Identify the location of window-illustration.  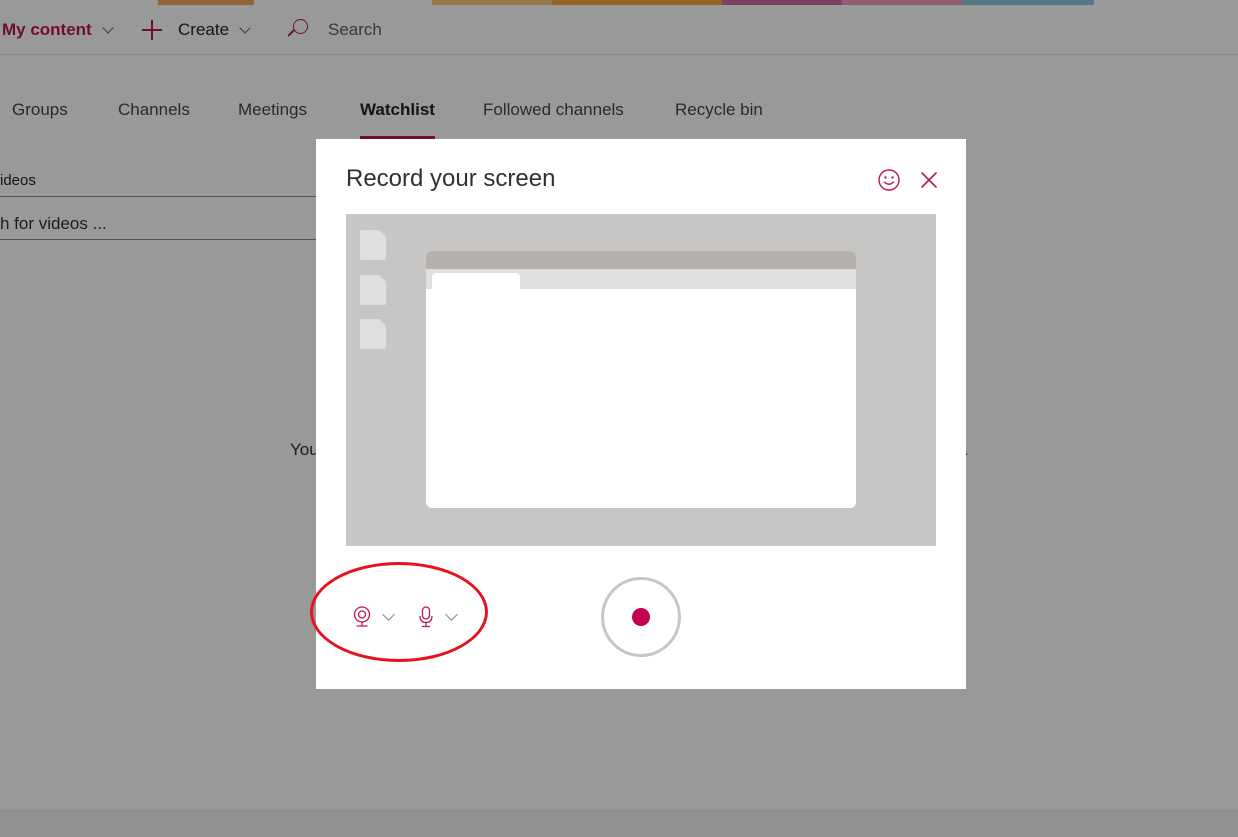
(641, 379).